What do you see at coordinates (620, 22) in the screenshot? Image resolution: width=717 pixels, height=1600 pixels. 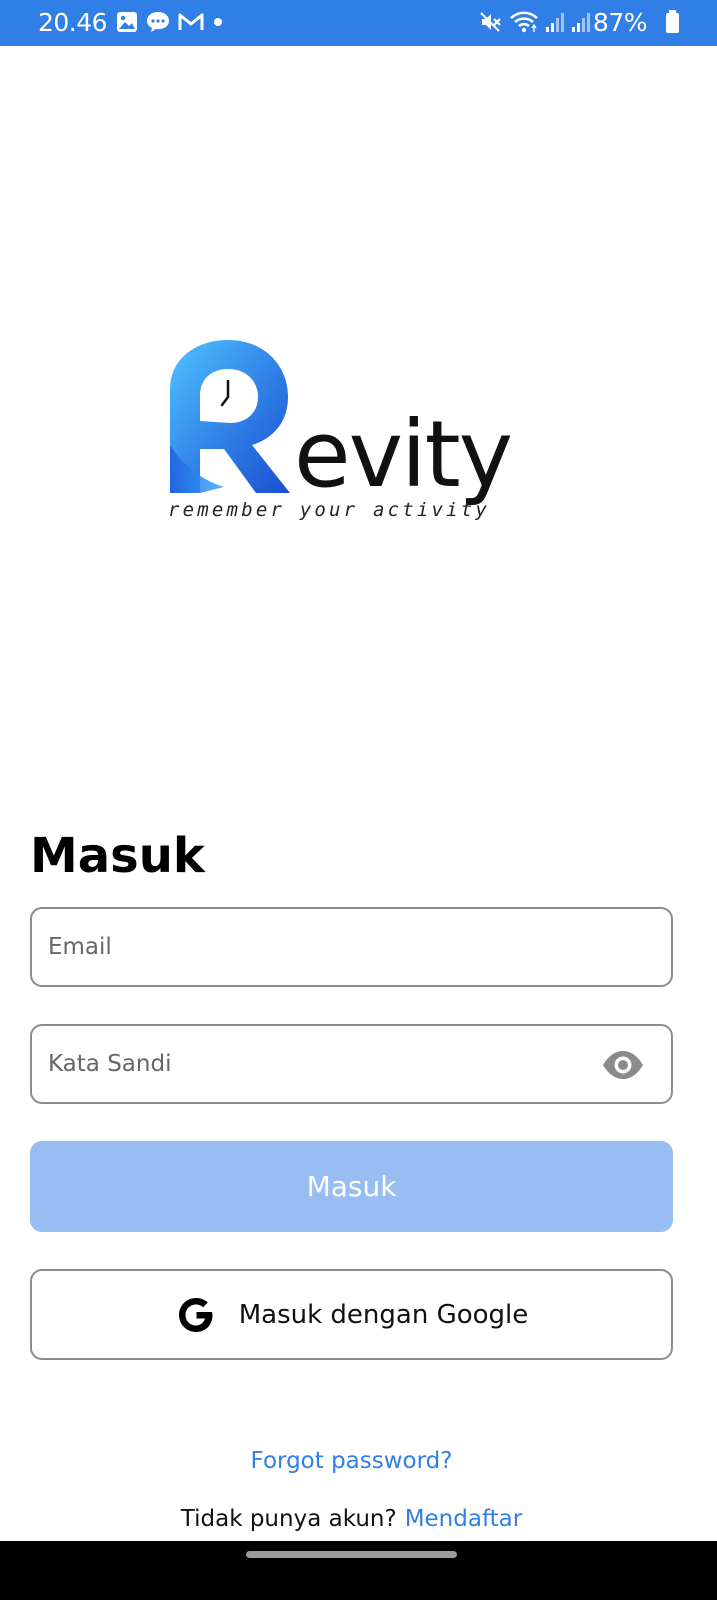 I see `battery-percentage: 87%` at bounding box center [620, 22].